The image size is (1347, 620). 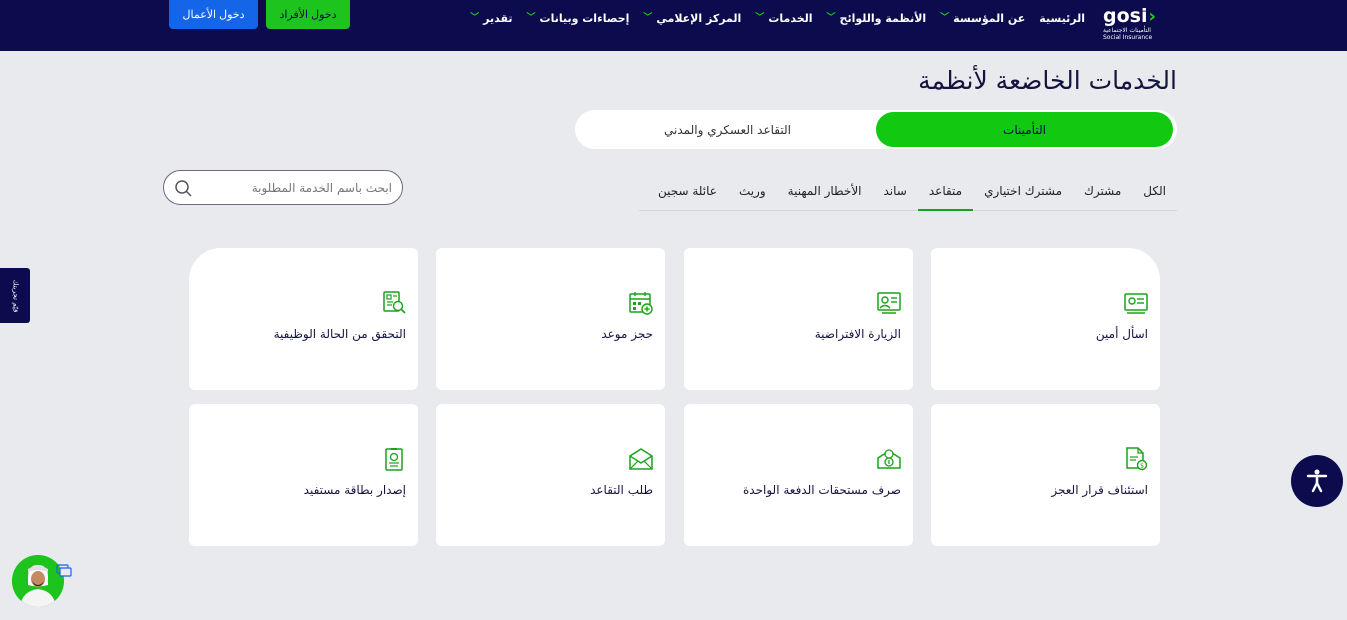 What do you see at coordinates (727, 129) in the screenshot?
I see `segment-military-civil-retirement: التقاعد العسكري والمدني` at bounding box center [727, 129].